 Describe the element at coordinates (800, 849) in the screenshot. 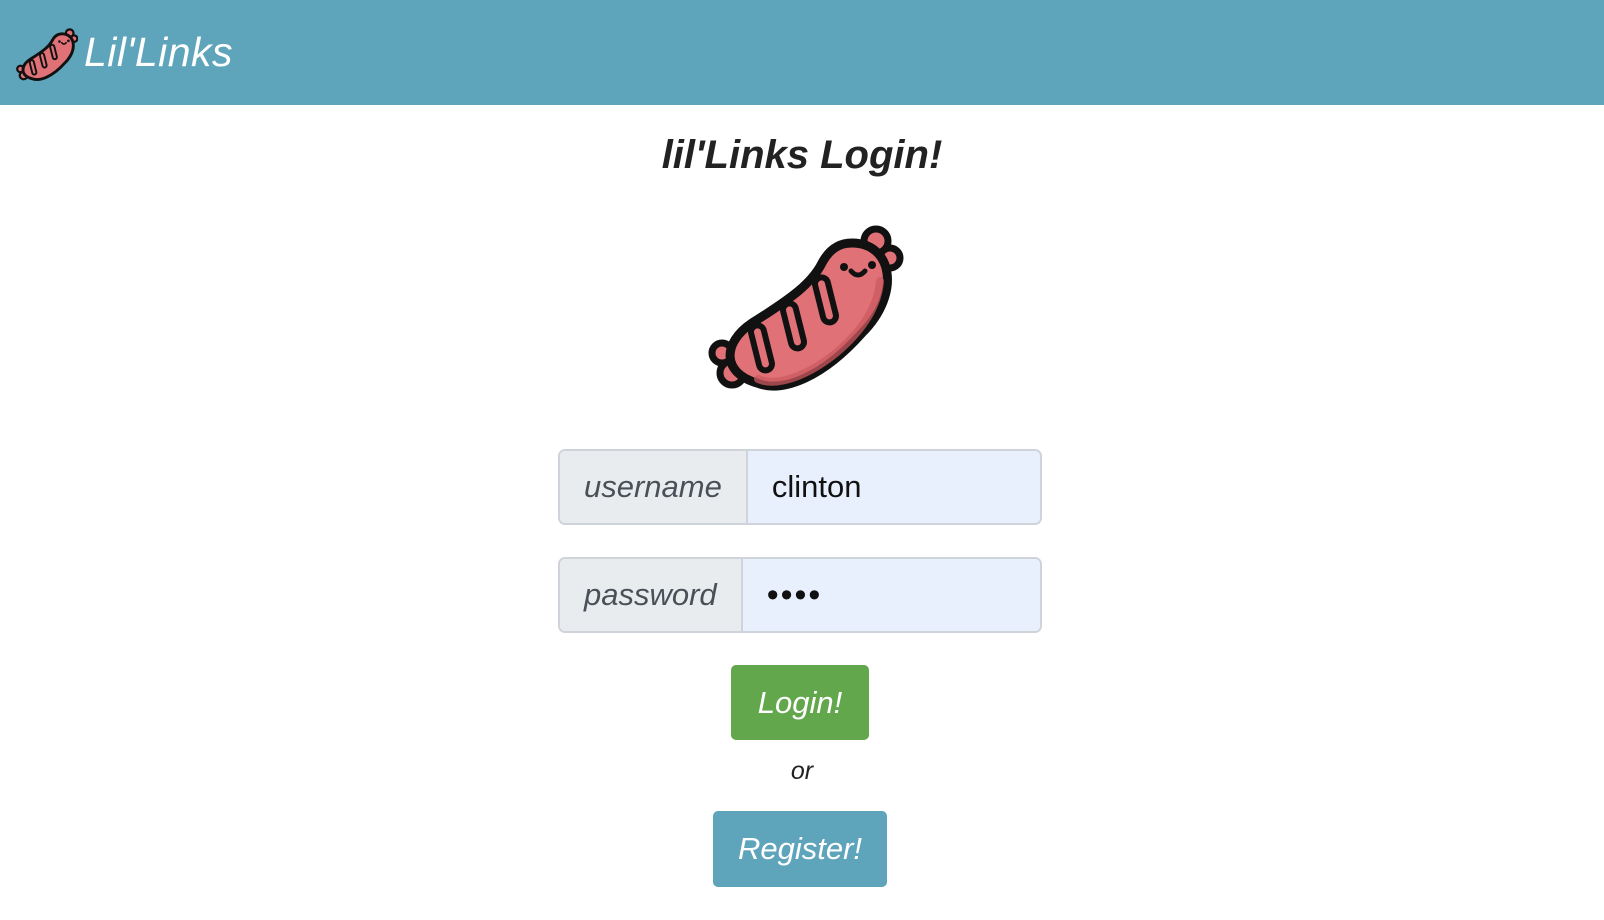

I see `register-button: Register!` at that location.